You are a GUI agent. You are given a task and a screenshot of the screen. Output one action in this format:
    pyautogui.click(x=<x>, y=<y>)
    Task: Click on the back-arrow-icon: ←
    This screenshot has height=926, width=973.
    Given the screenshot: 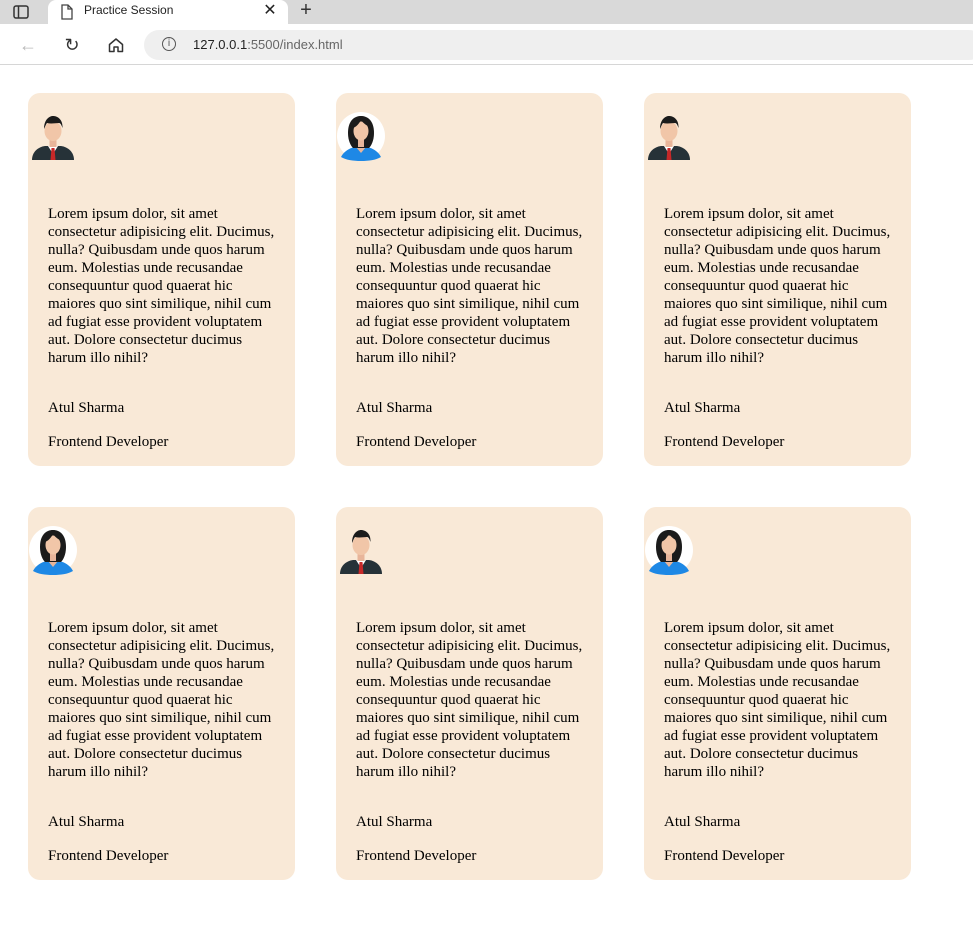 What is the action you would take?
    pyautogui.click(x=28, y=45)
    